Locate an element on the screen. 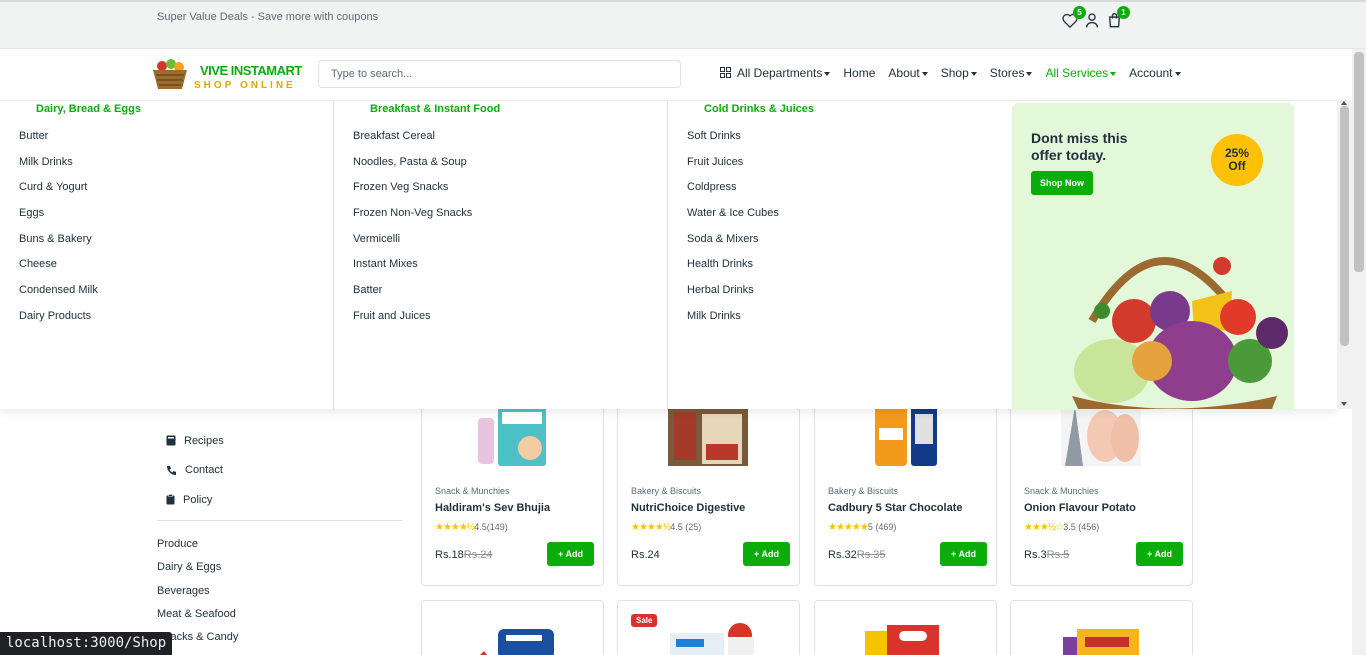  old-price: Rs.24 is located at coordinates (478, 555).